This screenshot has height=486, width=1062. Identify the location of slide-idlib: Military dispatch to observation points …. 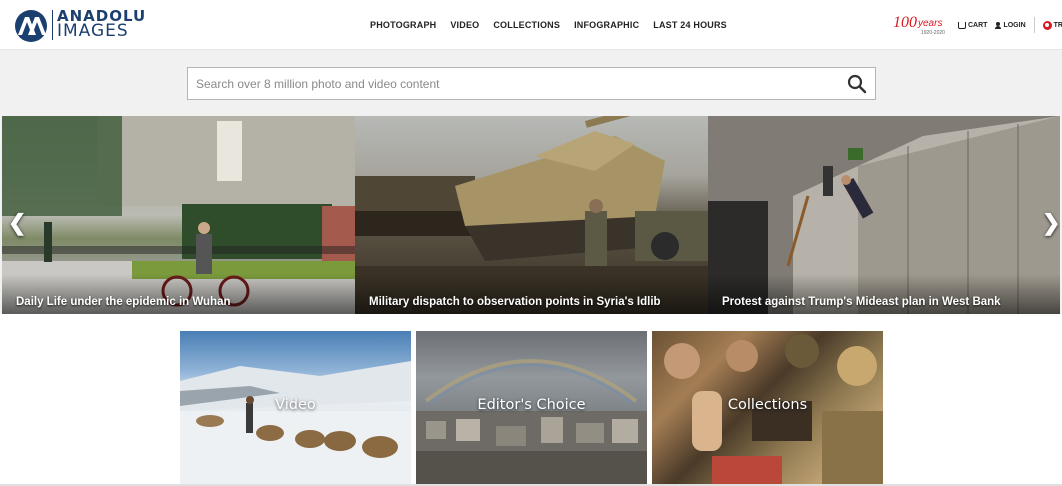
(531, 215).